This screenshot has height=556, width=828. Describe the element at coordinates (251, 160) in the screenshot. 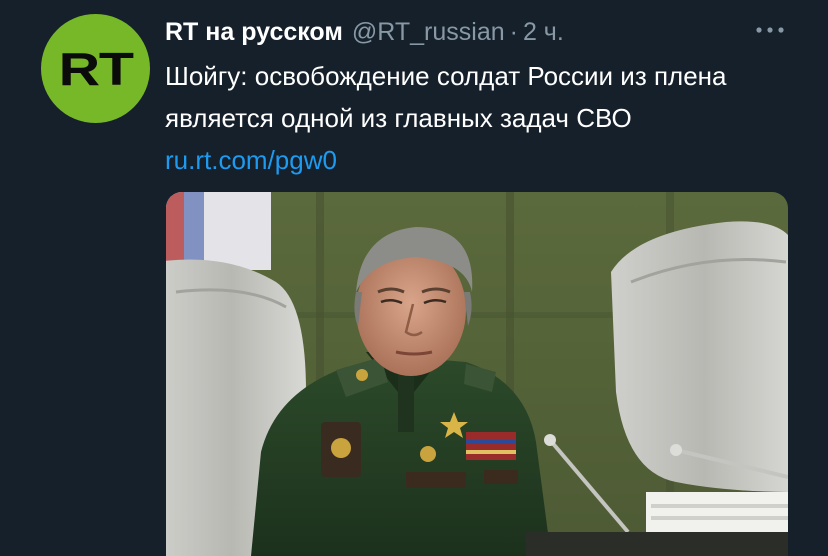

I see `tweet-link: ru.rt.com/pgw0` at that location.